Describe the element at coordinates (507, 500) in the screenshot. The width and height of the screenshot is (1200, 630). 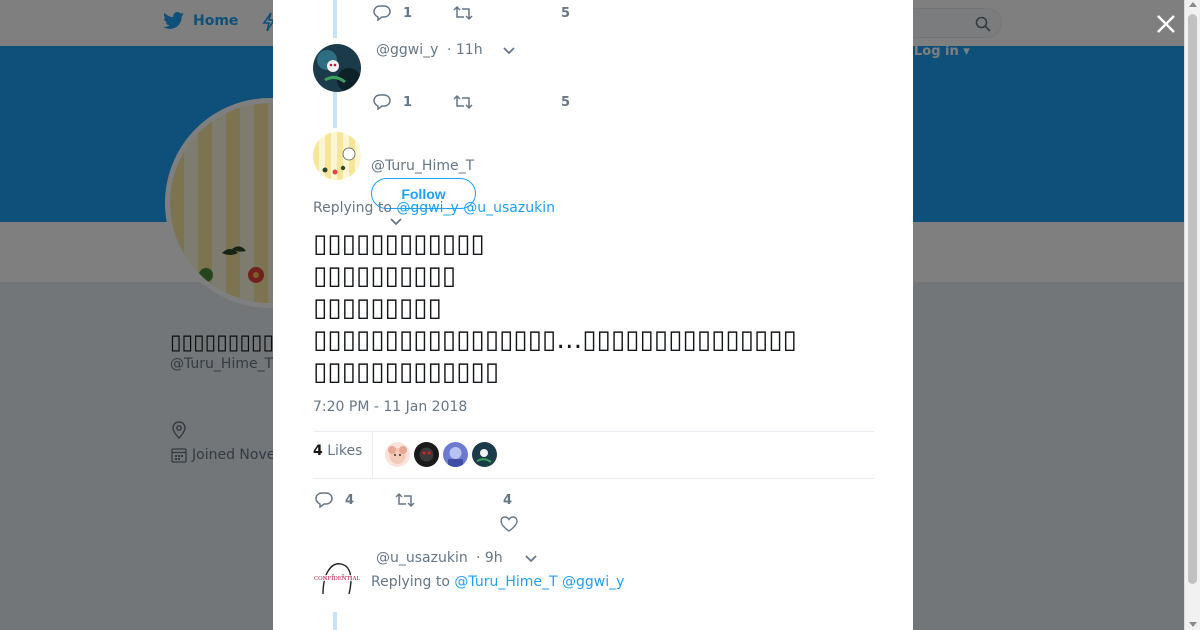
I see `like-count: 4` at that location.